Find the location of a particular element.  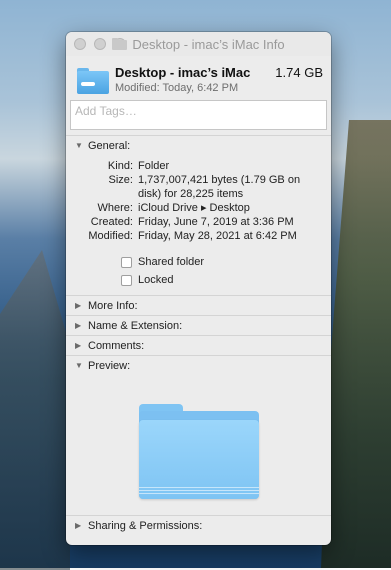

section-more-info-label: More Info: is located at coordinates (113, 305).